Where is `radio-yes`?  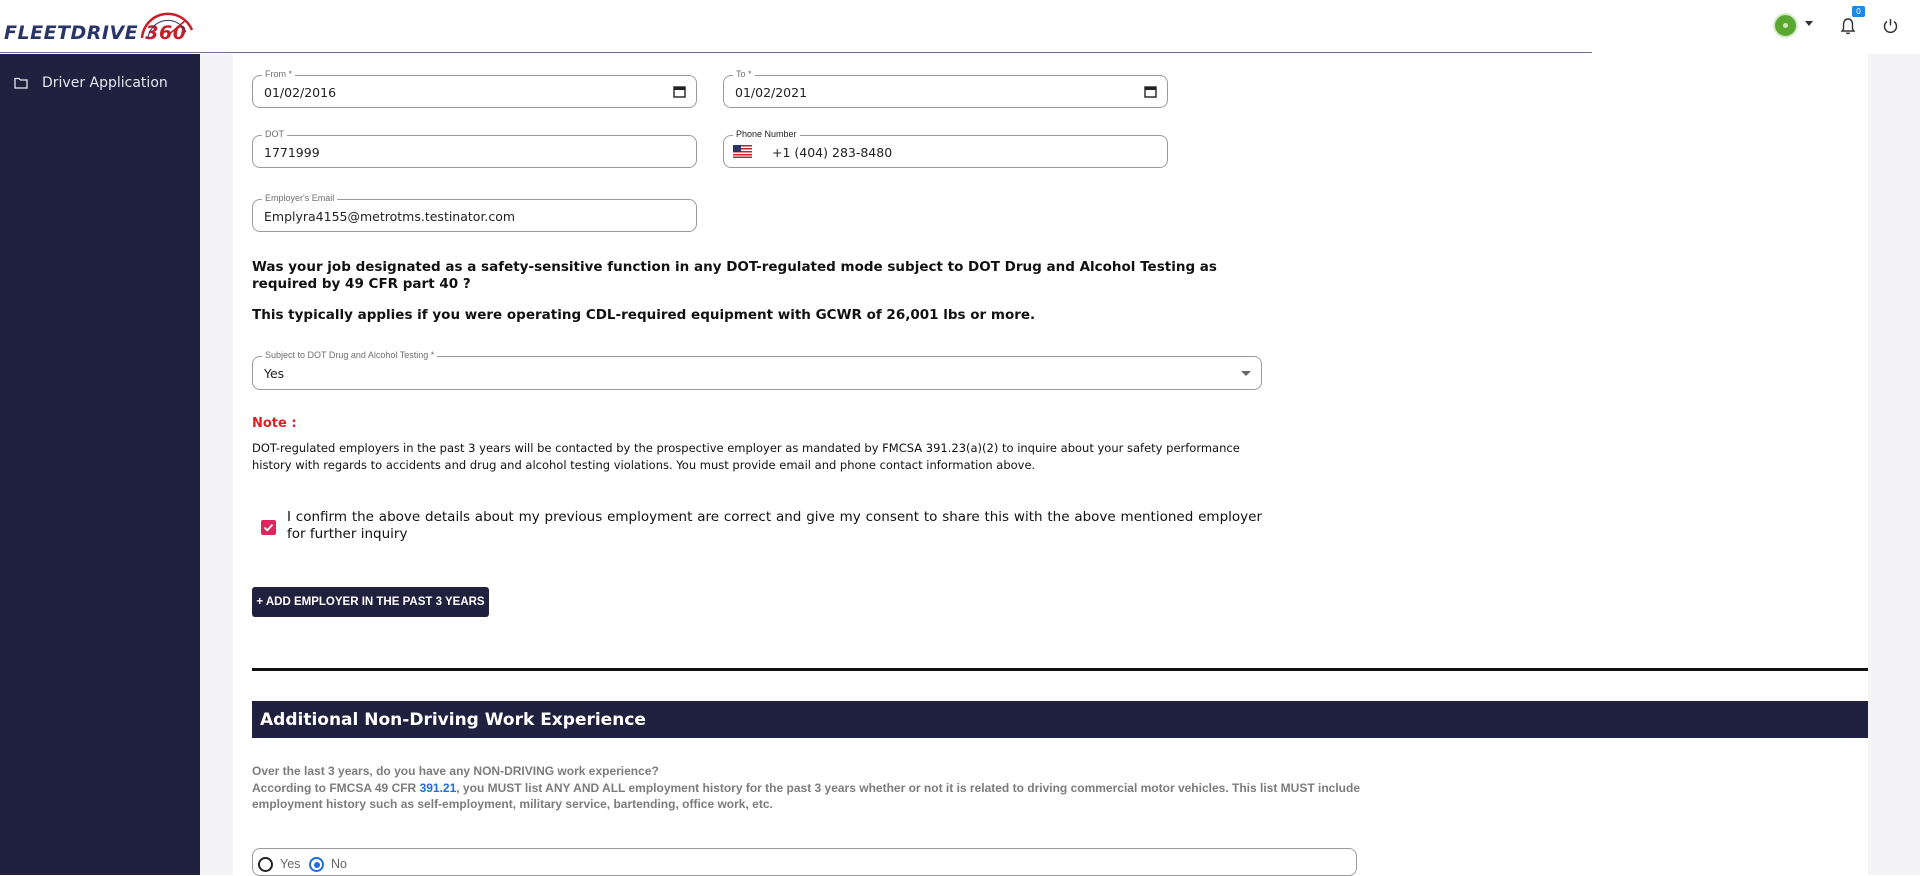
radio-yes is located at coordinates (265, 864).